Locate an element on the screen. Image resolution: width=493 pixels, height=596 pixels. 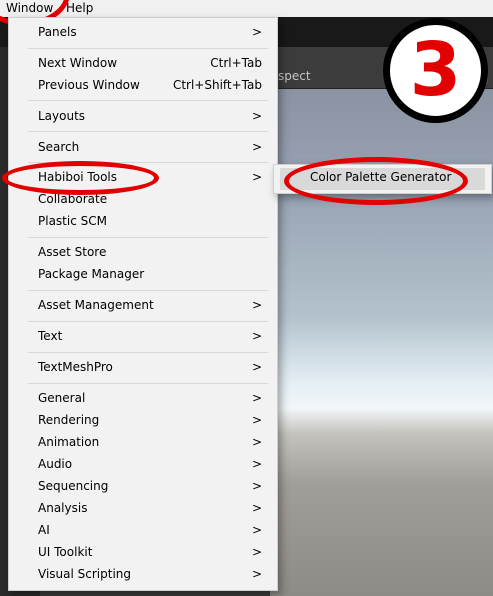
menu-item-animation: Animation > is located at coordinates (153, 442).